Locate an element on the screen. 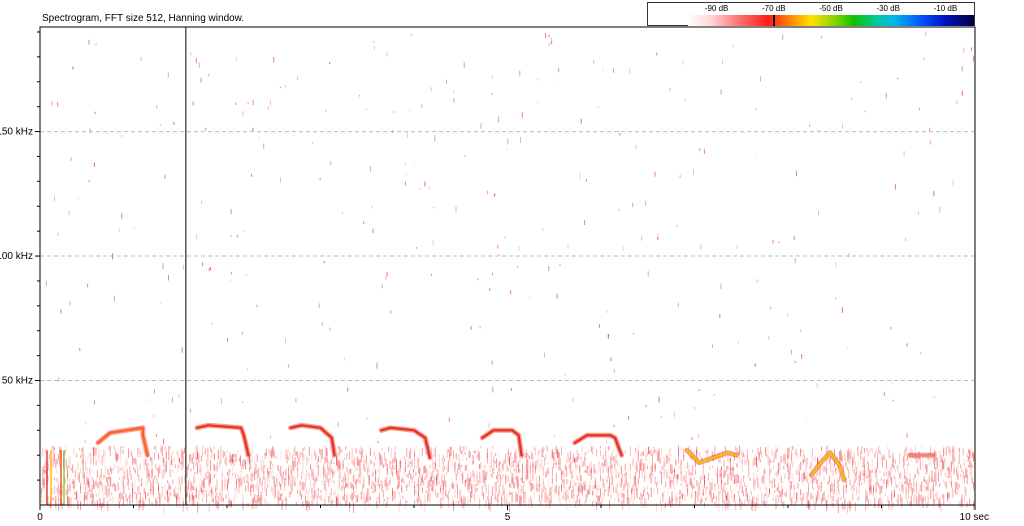 Image resolution: width=1024 pixels, height=526 pixels. y-tick-label: 50 kHz is located at coordinates (17, 381).